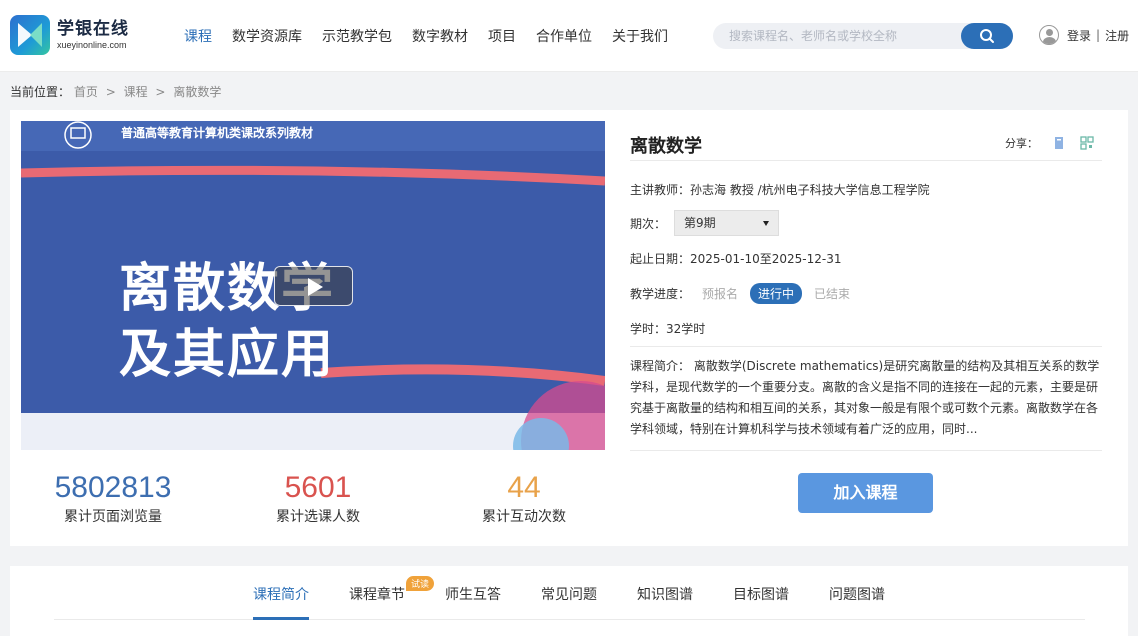 The width and height of the screenshot is (1138, 636). I want to click on user-area: 登录 | 注册, so click(1084, 35).